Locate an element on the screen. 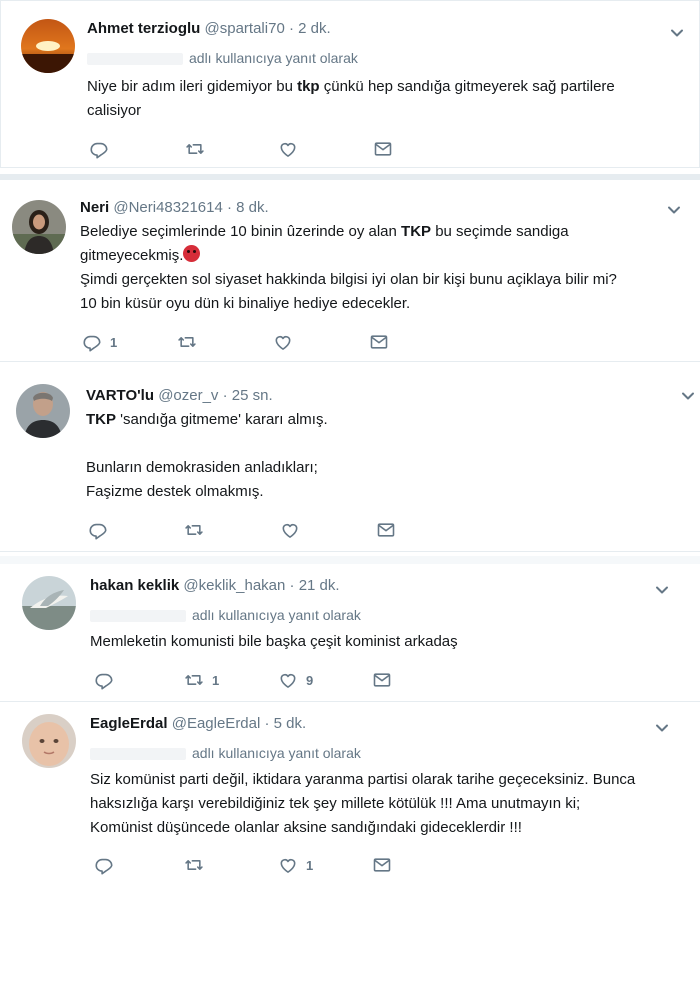 The height and width of the screenshot is (1000, 700). woman-avatar-icon is located at coordinates (39, 227).